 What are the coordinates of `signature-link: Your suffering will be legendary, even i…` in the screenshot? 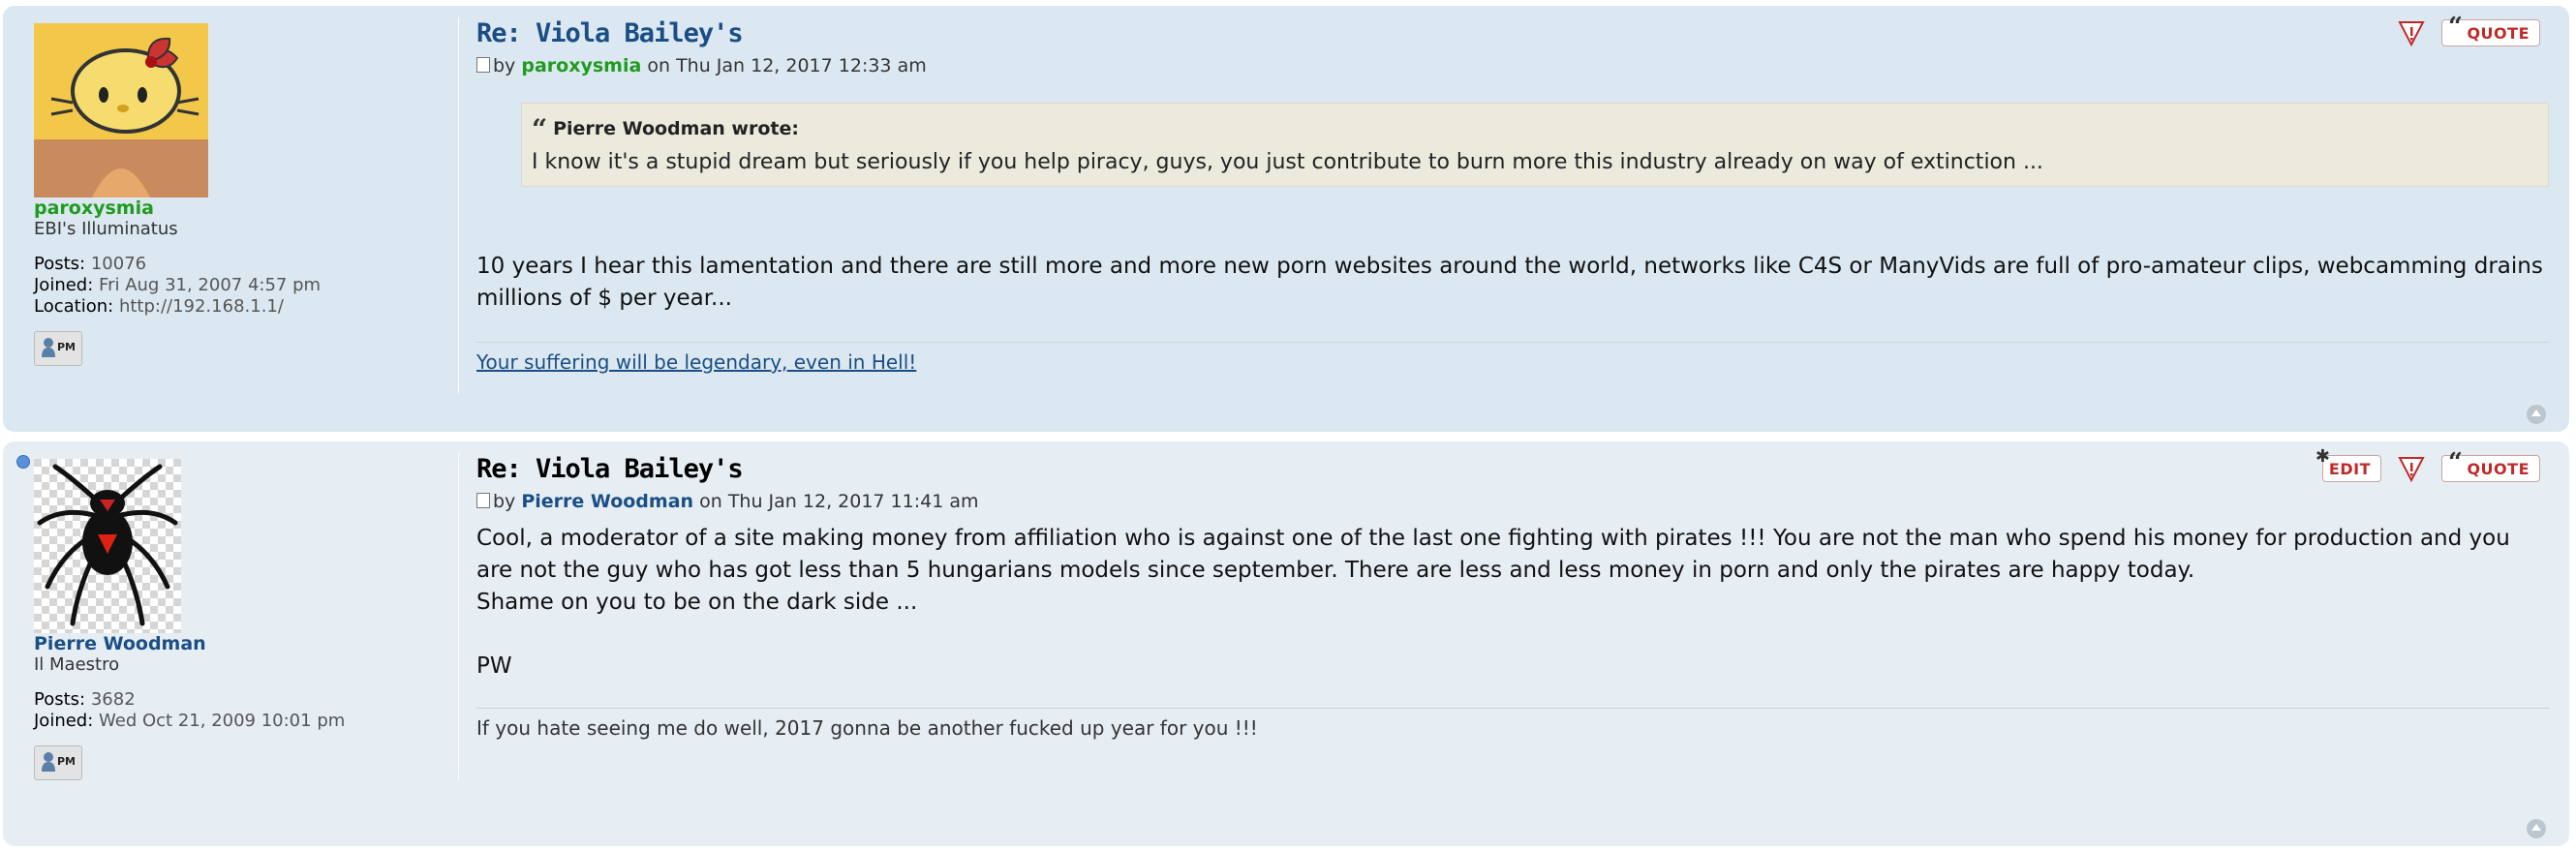 It's located at (696, 362).